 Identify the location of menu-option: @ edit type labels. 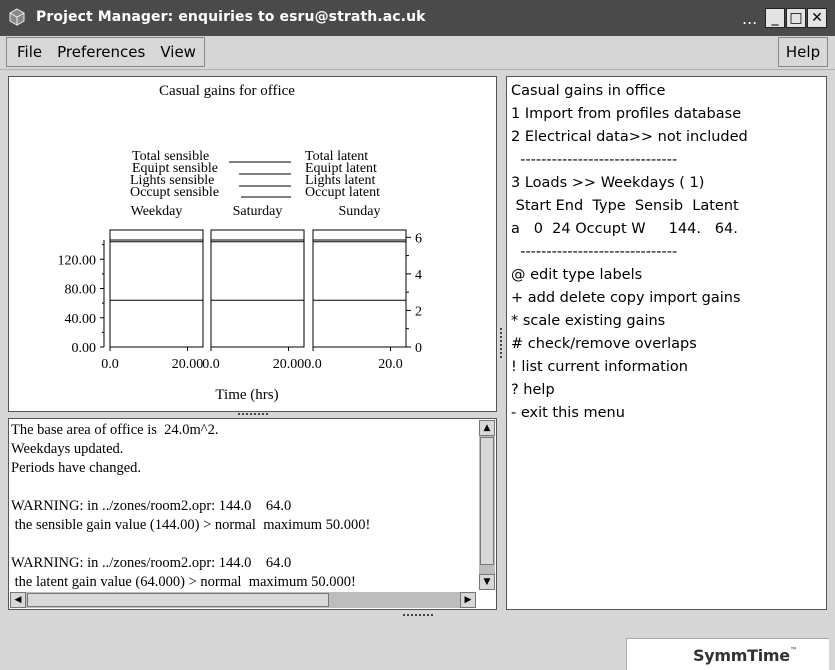
(629, 275).